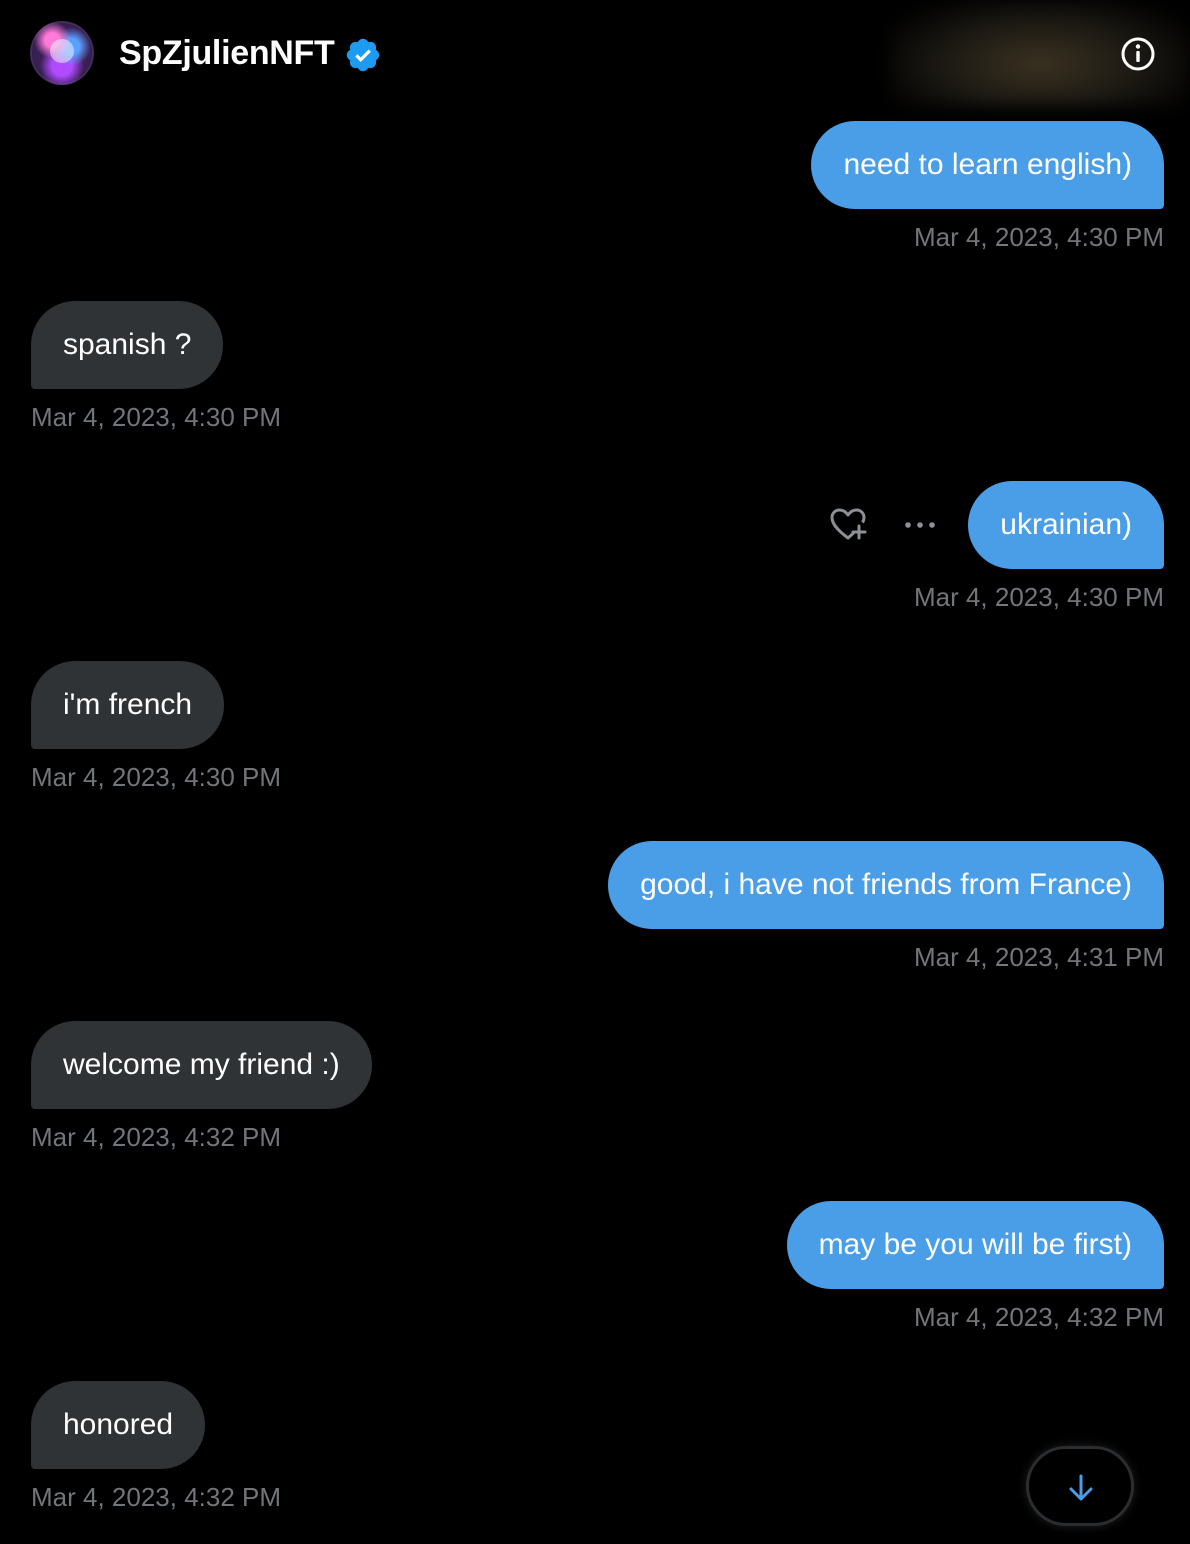 The image size is (1190, 1544). I want to click on conversation-header: SpZjulienNFT, so click(595, 54).